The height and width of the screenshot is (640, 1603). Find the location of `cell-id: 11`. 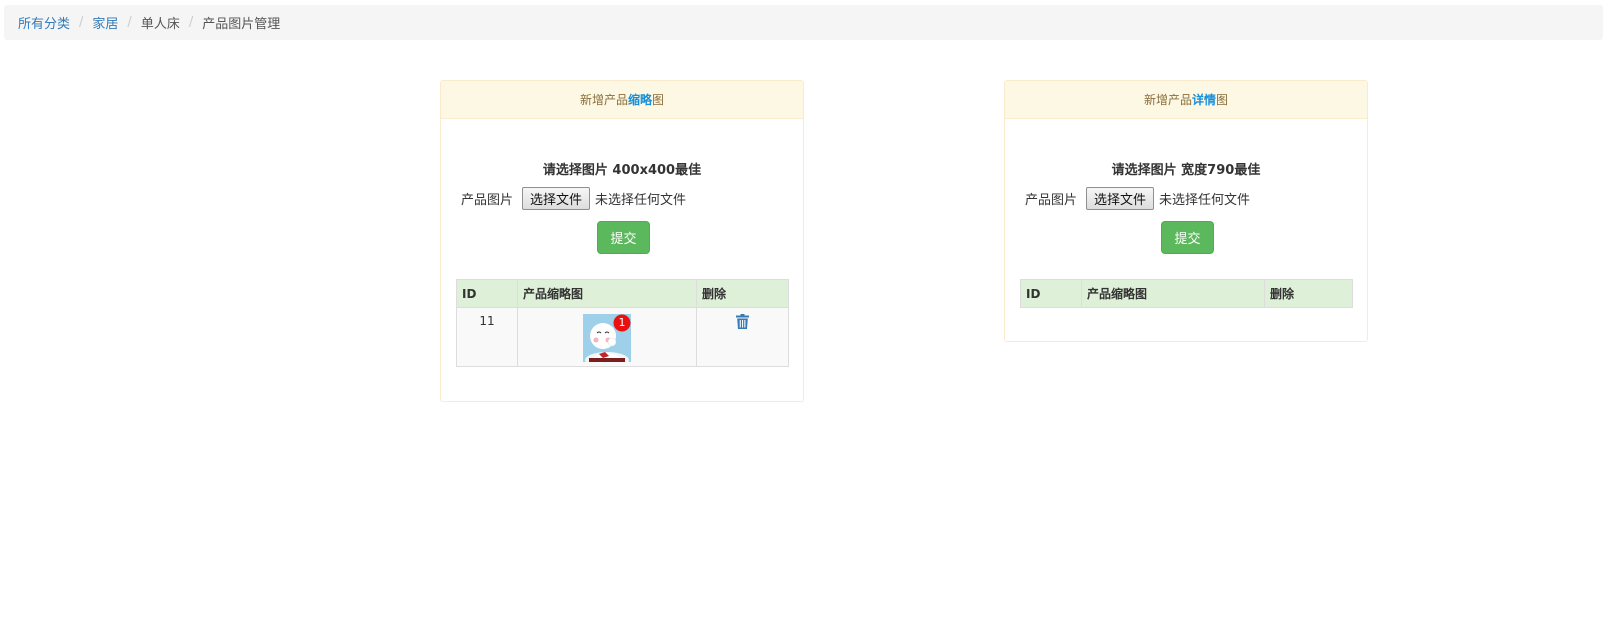

cell-id: 11 is located at coordinates (487, 337).